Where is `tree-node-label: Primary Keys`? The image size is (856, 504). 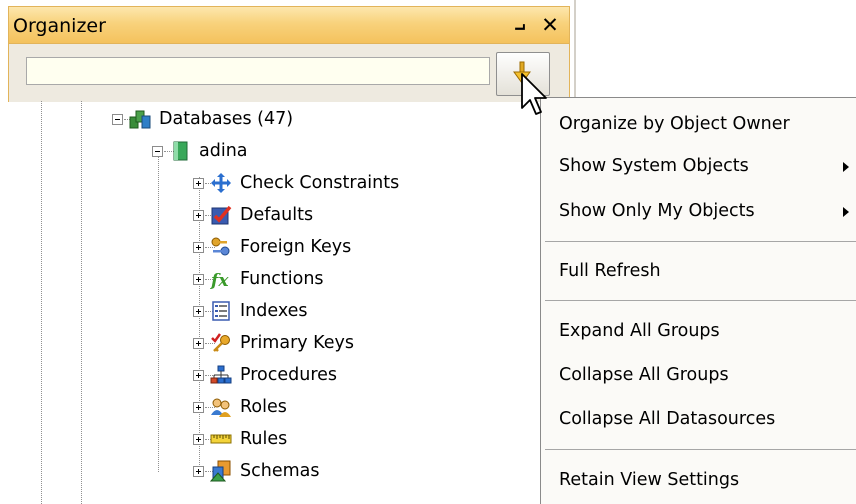 tree-node-label: Primary Keys is located at coordinates (297, 343).